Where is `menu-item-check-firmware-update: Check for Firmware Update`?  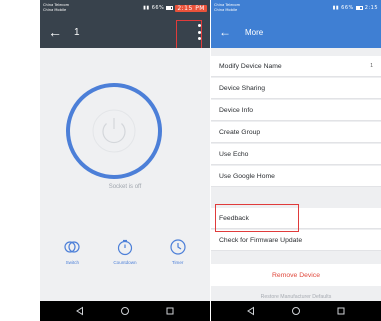
menu-item-check-firmware-update: Check for Firmware Update is located at coordinates (296, 240).